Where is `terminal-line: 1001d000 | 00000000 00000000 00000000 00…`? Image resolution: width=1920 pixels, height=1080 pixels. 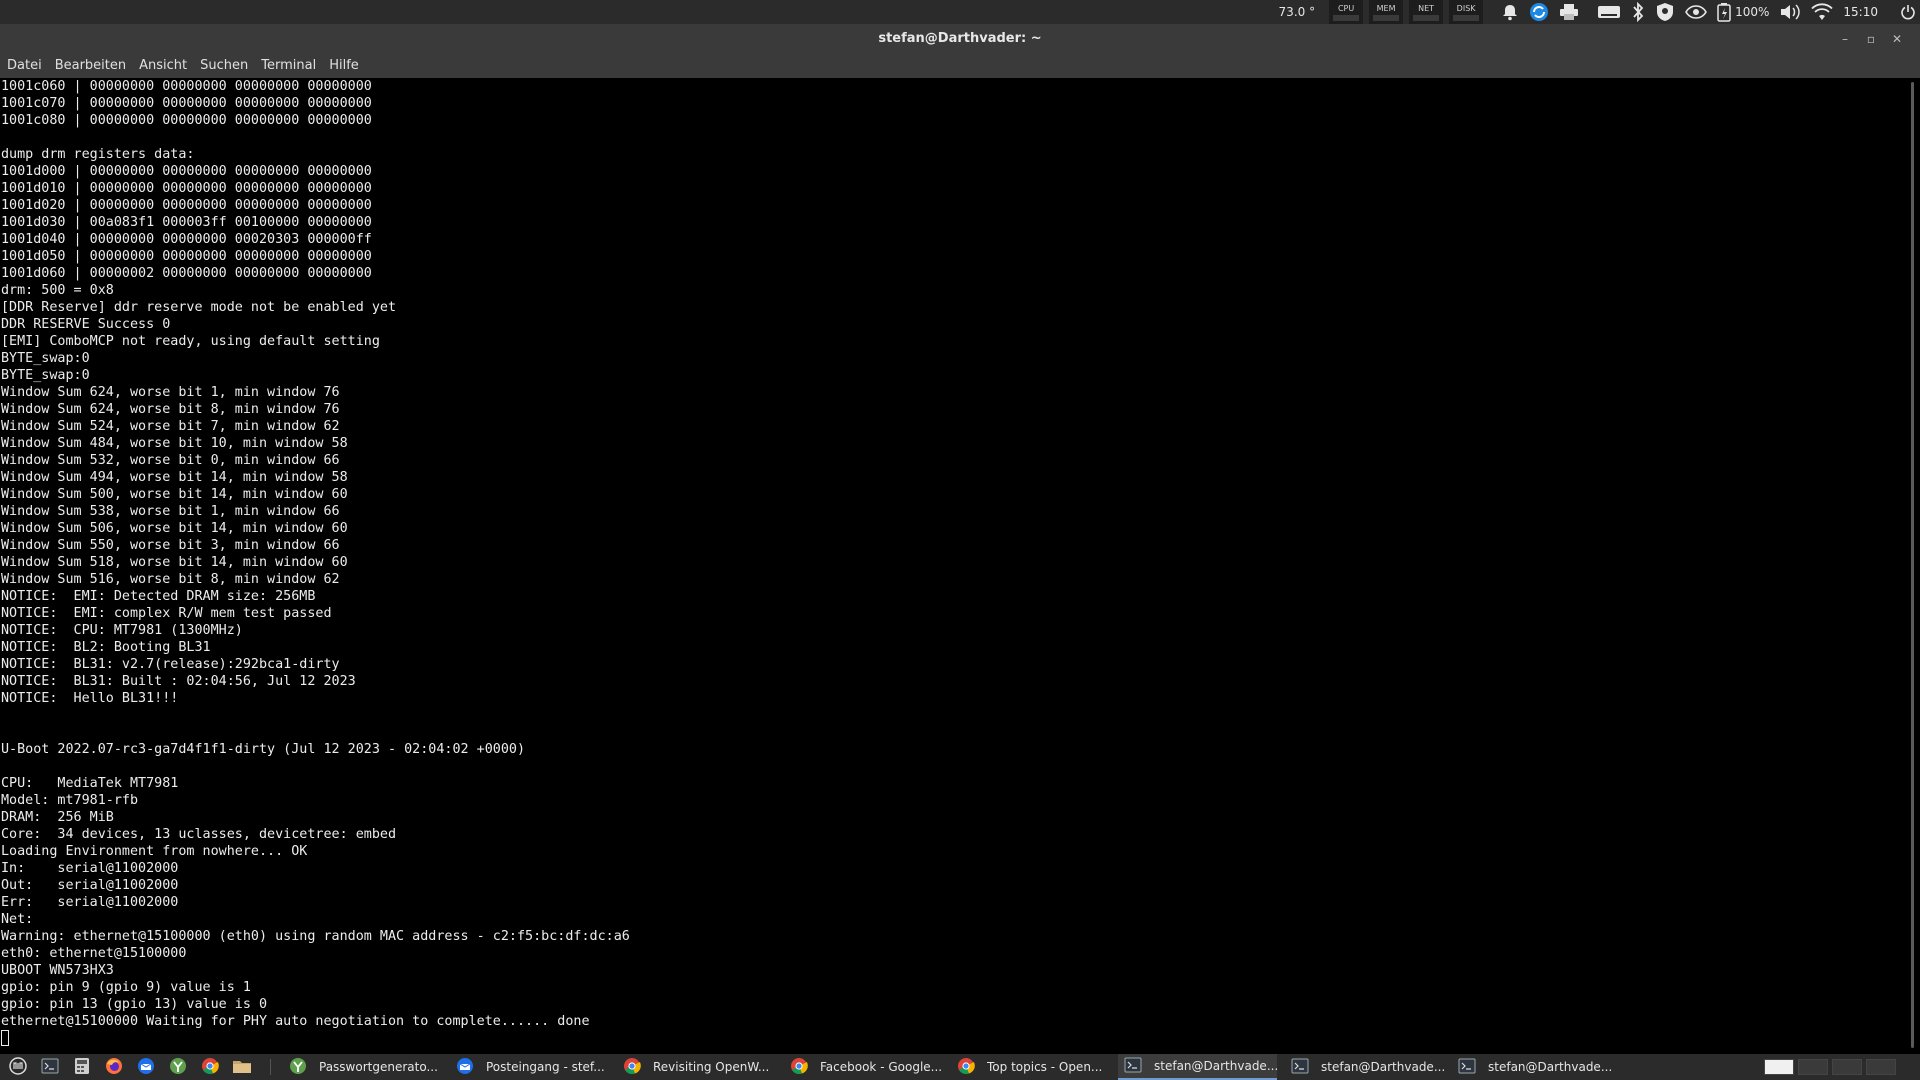 terminal-line: 1001d000 | 00000000 00000000 00000000 00… is located at coordinates (186, 171).